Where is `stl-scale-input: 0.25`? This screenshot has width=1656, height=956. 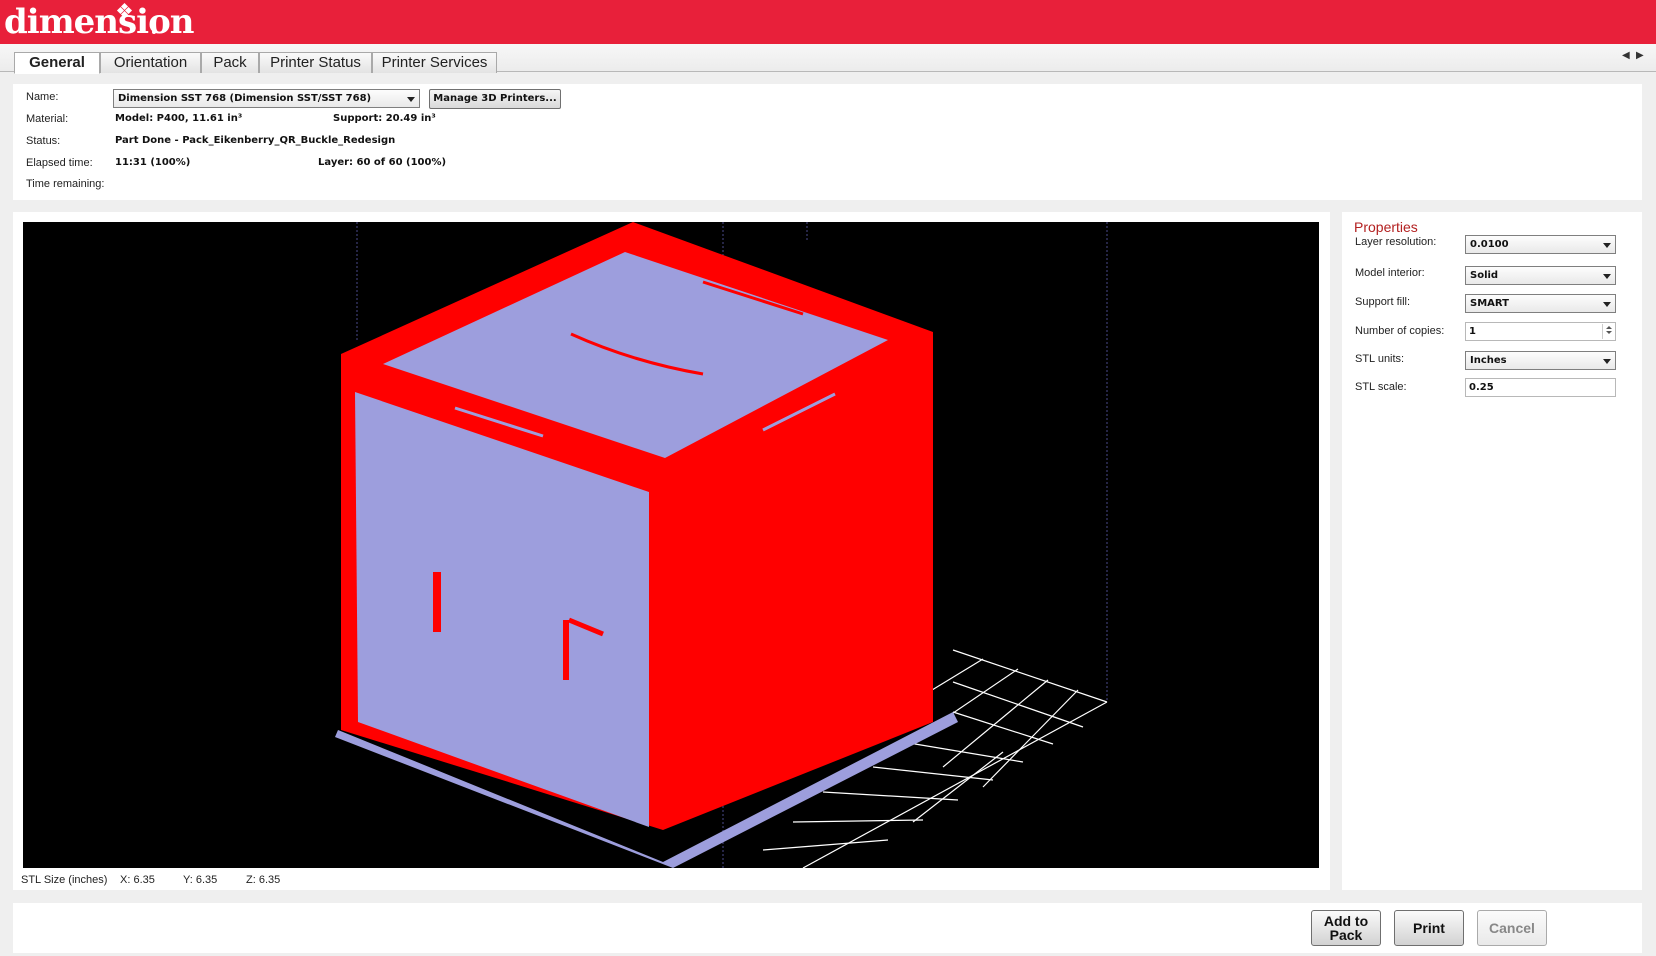
stl-scale-input: 0.25 is located at coordinates (1540, 387).